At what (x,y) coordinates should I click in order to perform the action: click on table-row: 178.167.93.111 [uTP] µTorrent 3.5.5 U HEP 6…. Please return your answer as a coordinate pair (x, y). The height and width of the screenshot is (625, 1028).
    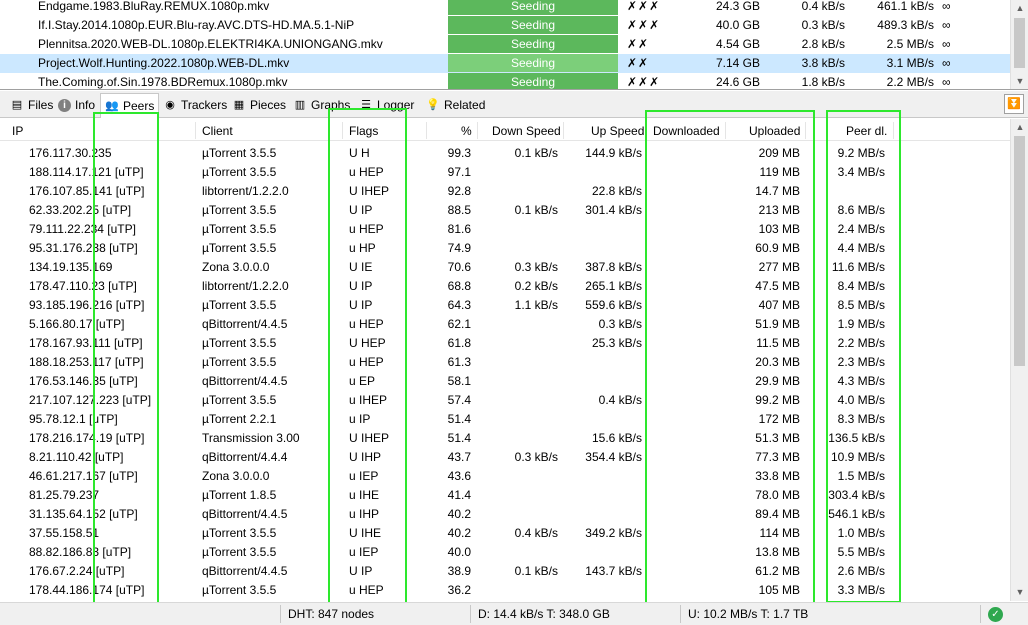
    Looking at the image, I should click on (505, 342).